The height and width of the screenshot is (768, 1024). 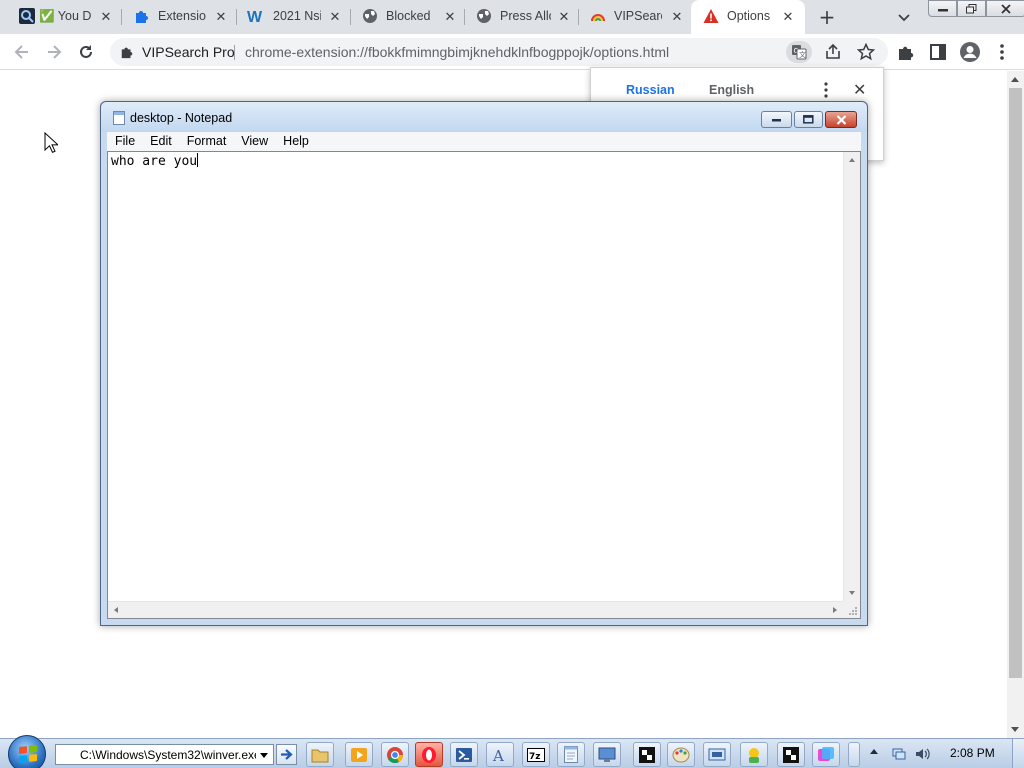 What do you see at coordinates (295, 141) in the screenshot?
I see `menu-help: Help` at bounding box center [295, 141].